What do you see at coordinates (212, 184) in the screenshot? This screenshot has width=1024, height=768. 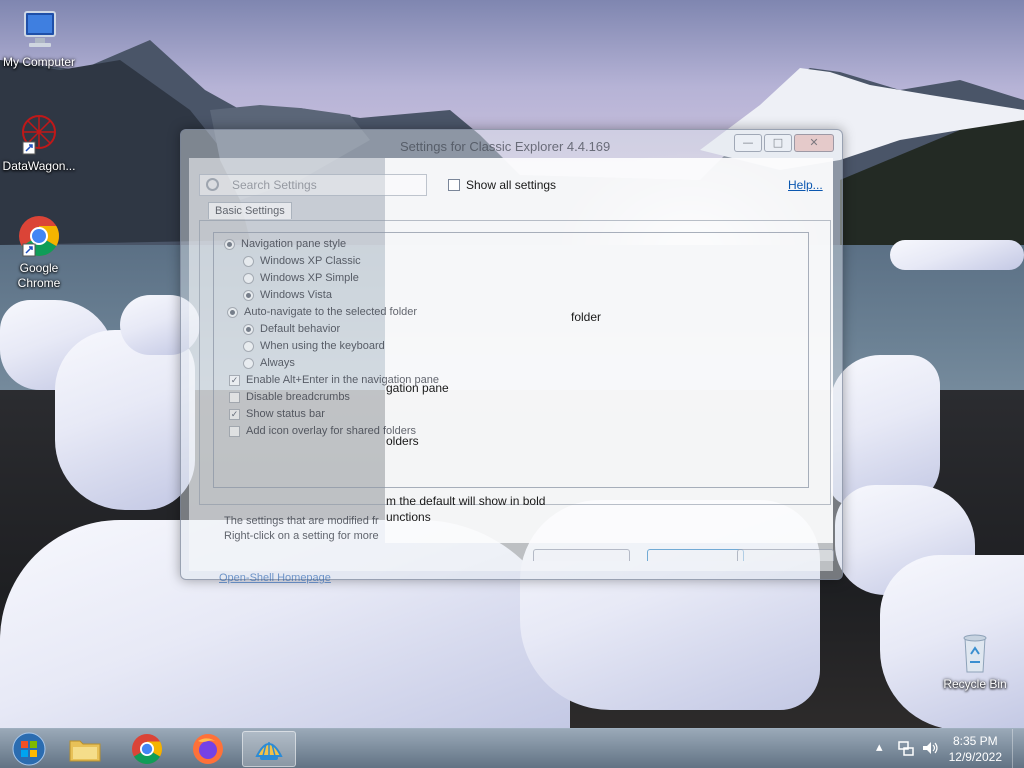 I see `search-icon` at bounding box center [212, 184].